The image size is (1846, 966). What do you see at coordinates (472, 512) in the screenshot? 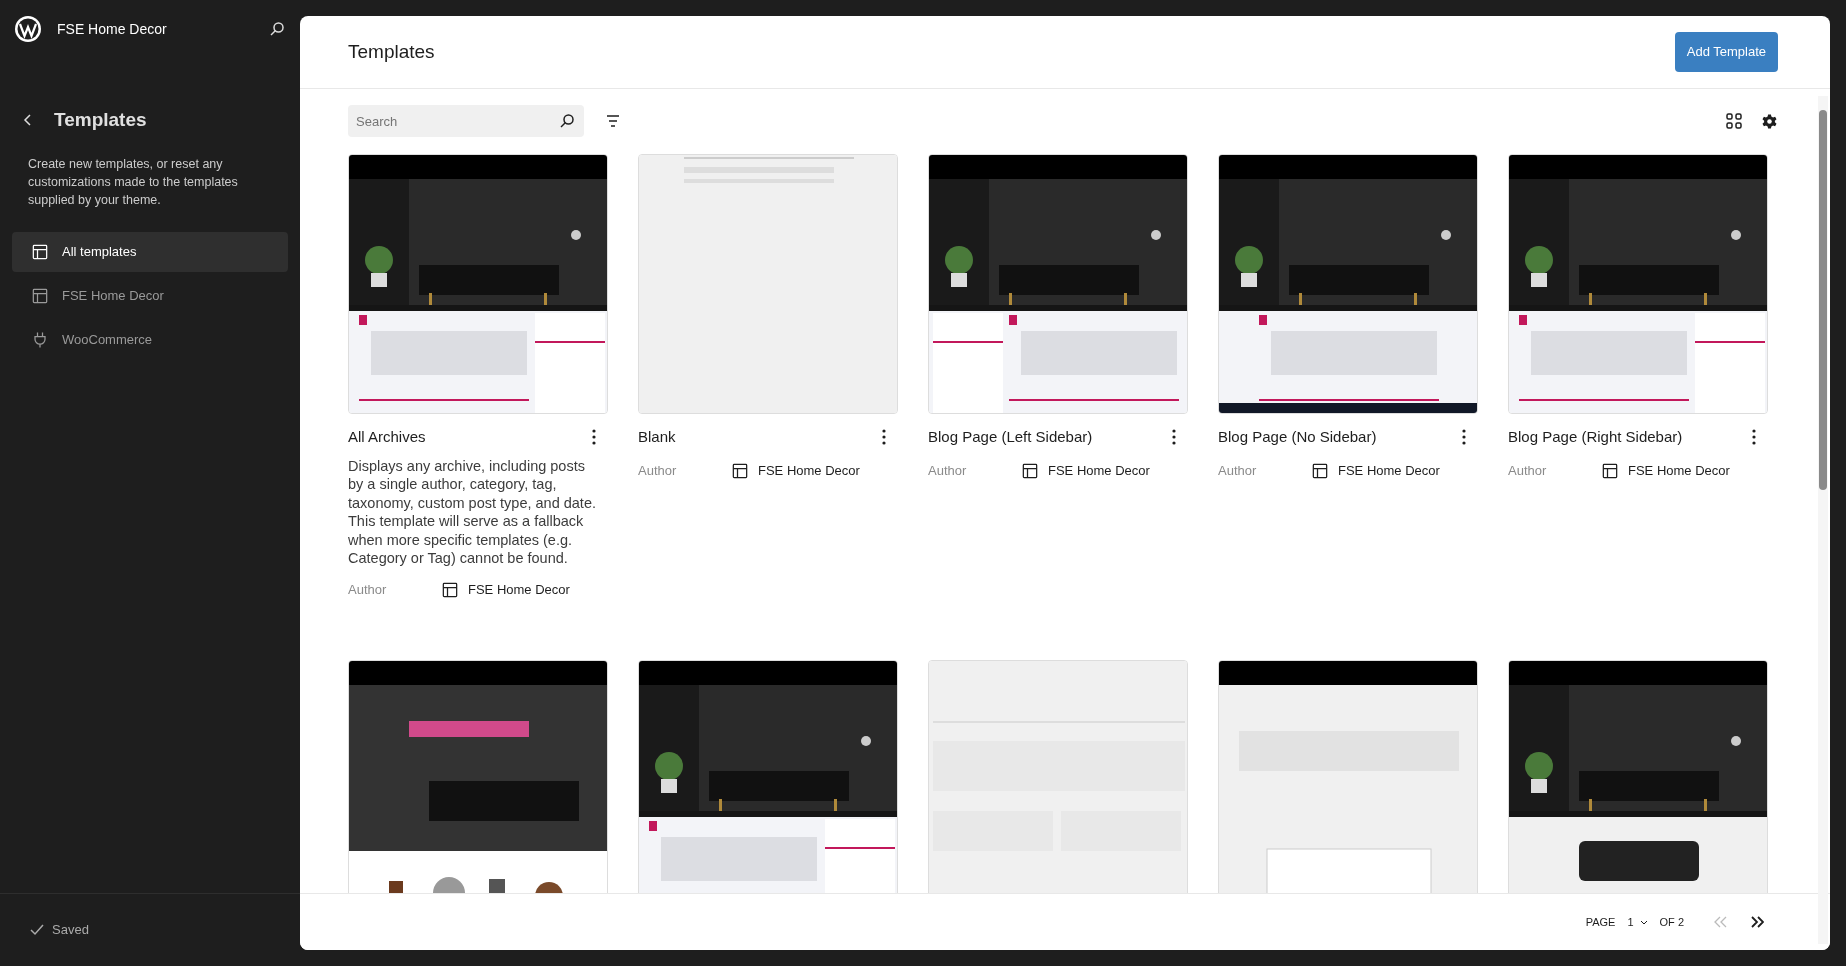
I see `template-description: Displays any archive, including posts by a single author, category, tag, taxonomy, custom post type, and date. This template will serve as a fallback when more specific templates (e.g. Category or Tag) cannot be found.` at bounding box center [472, 512].